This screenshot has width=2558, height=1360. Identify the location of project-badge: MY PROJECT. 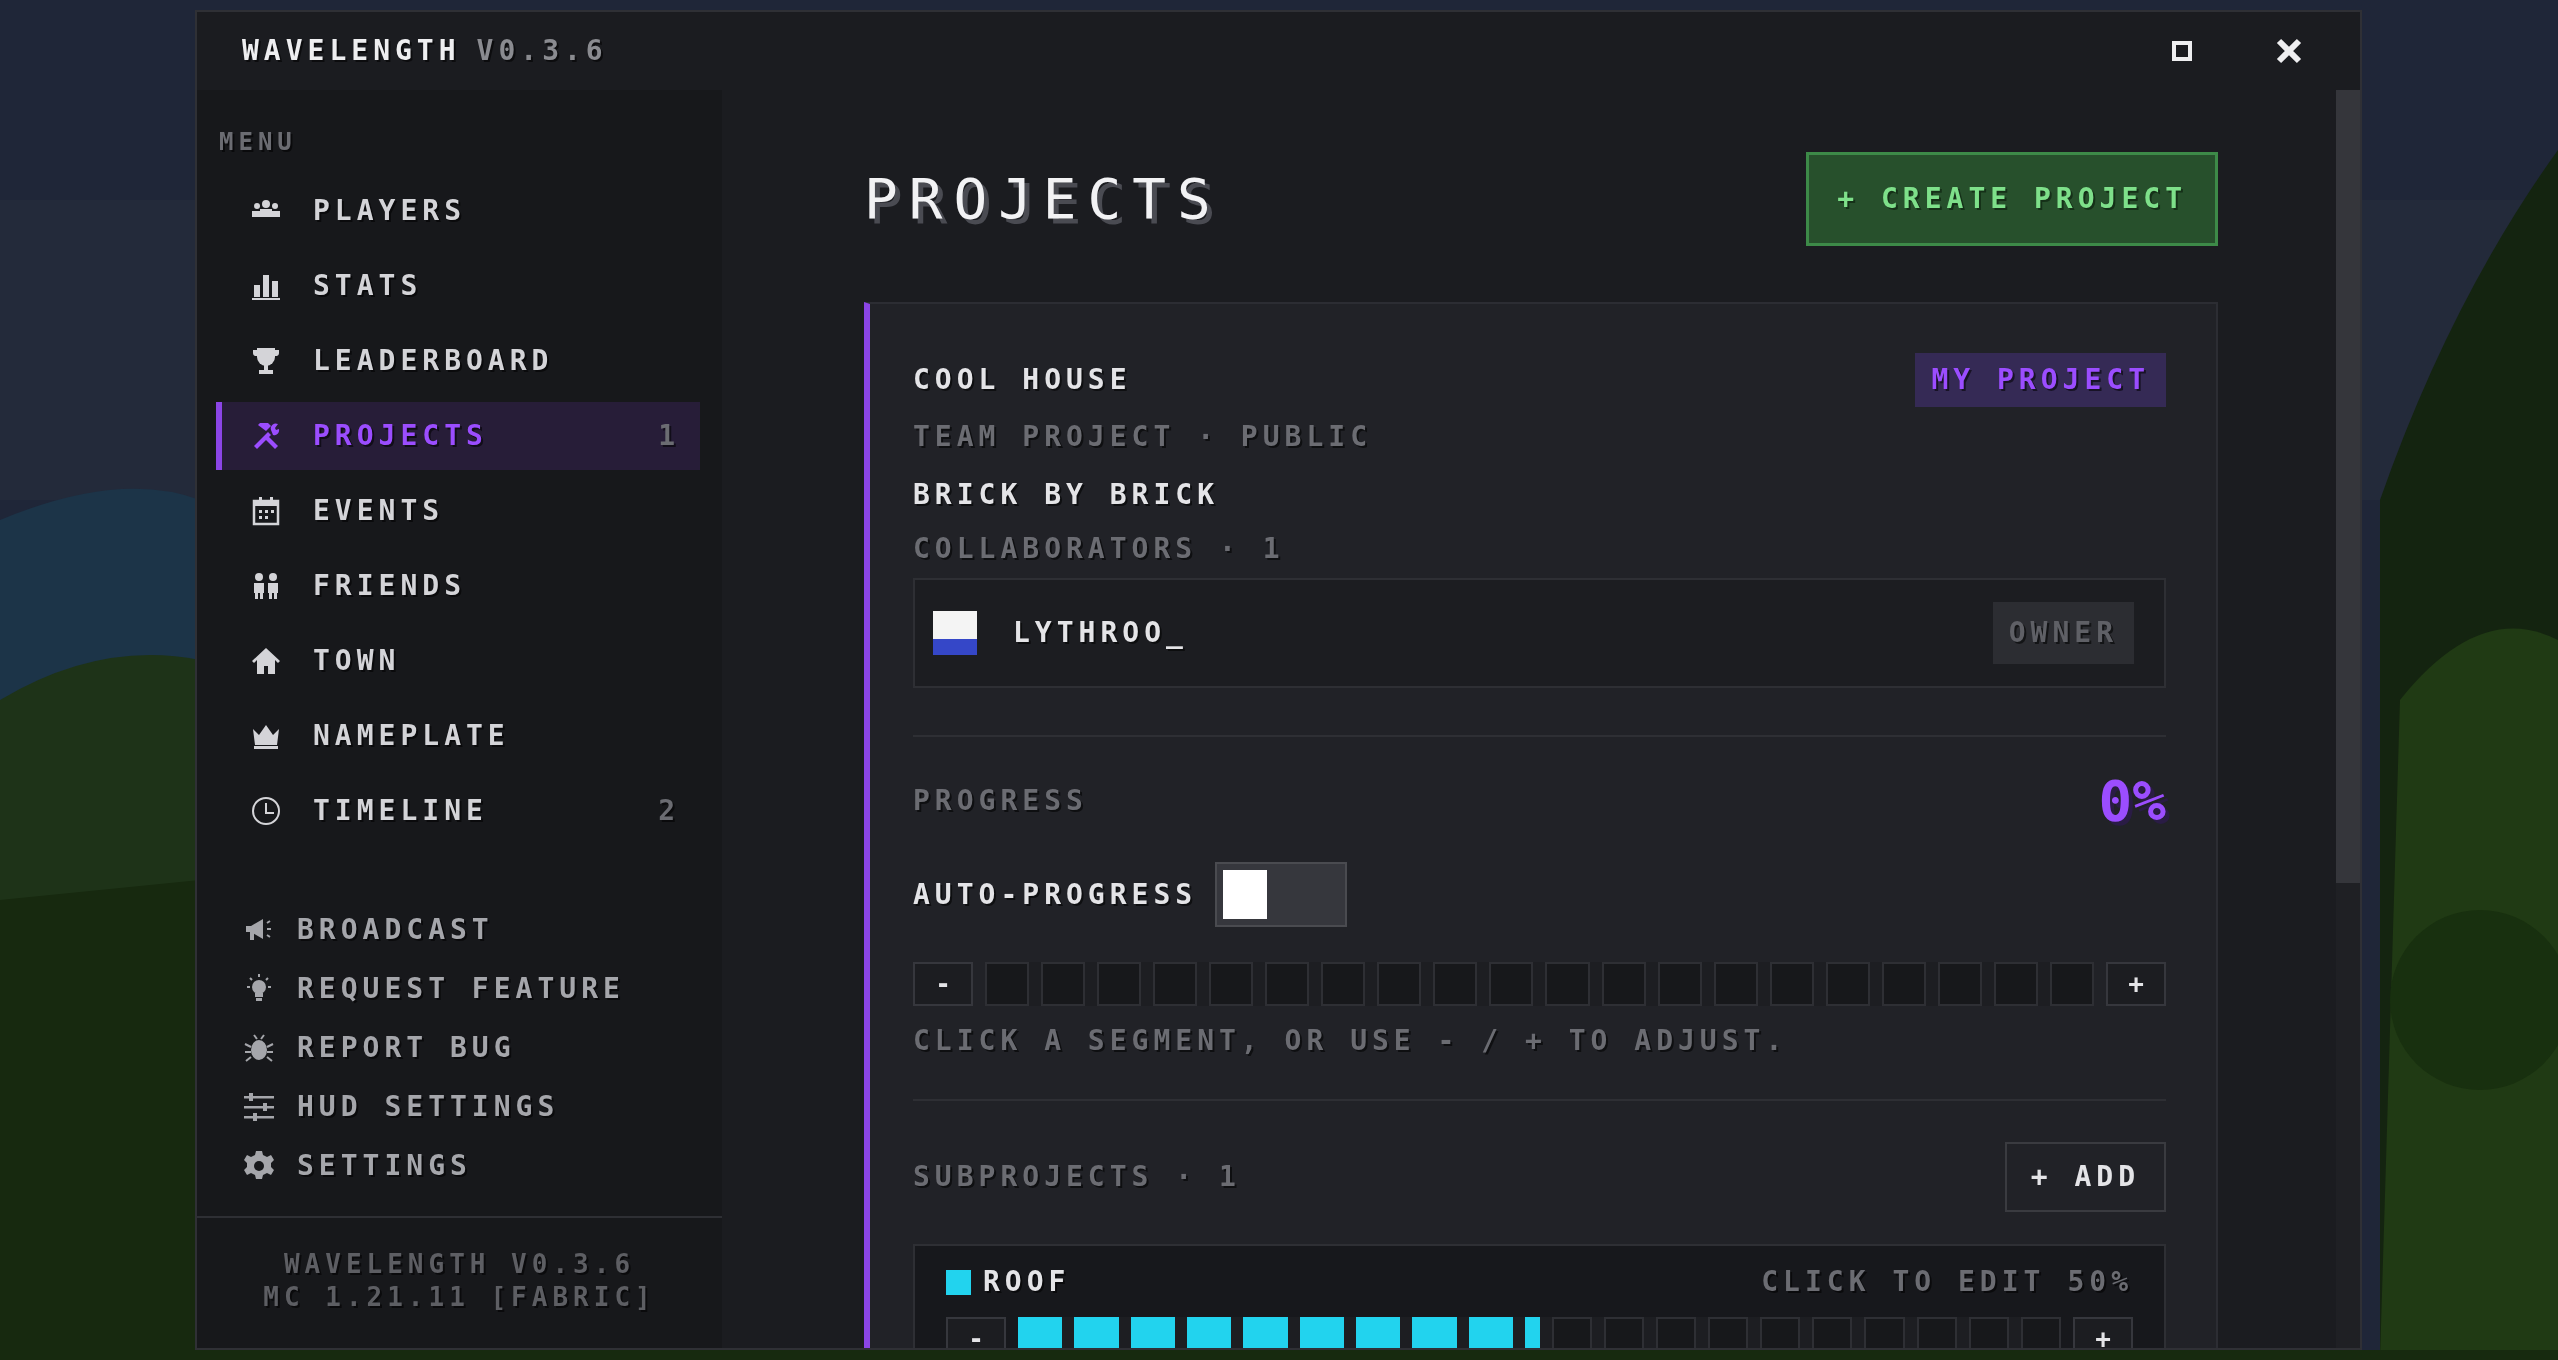
(2040, 380).